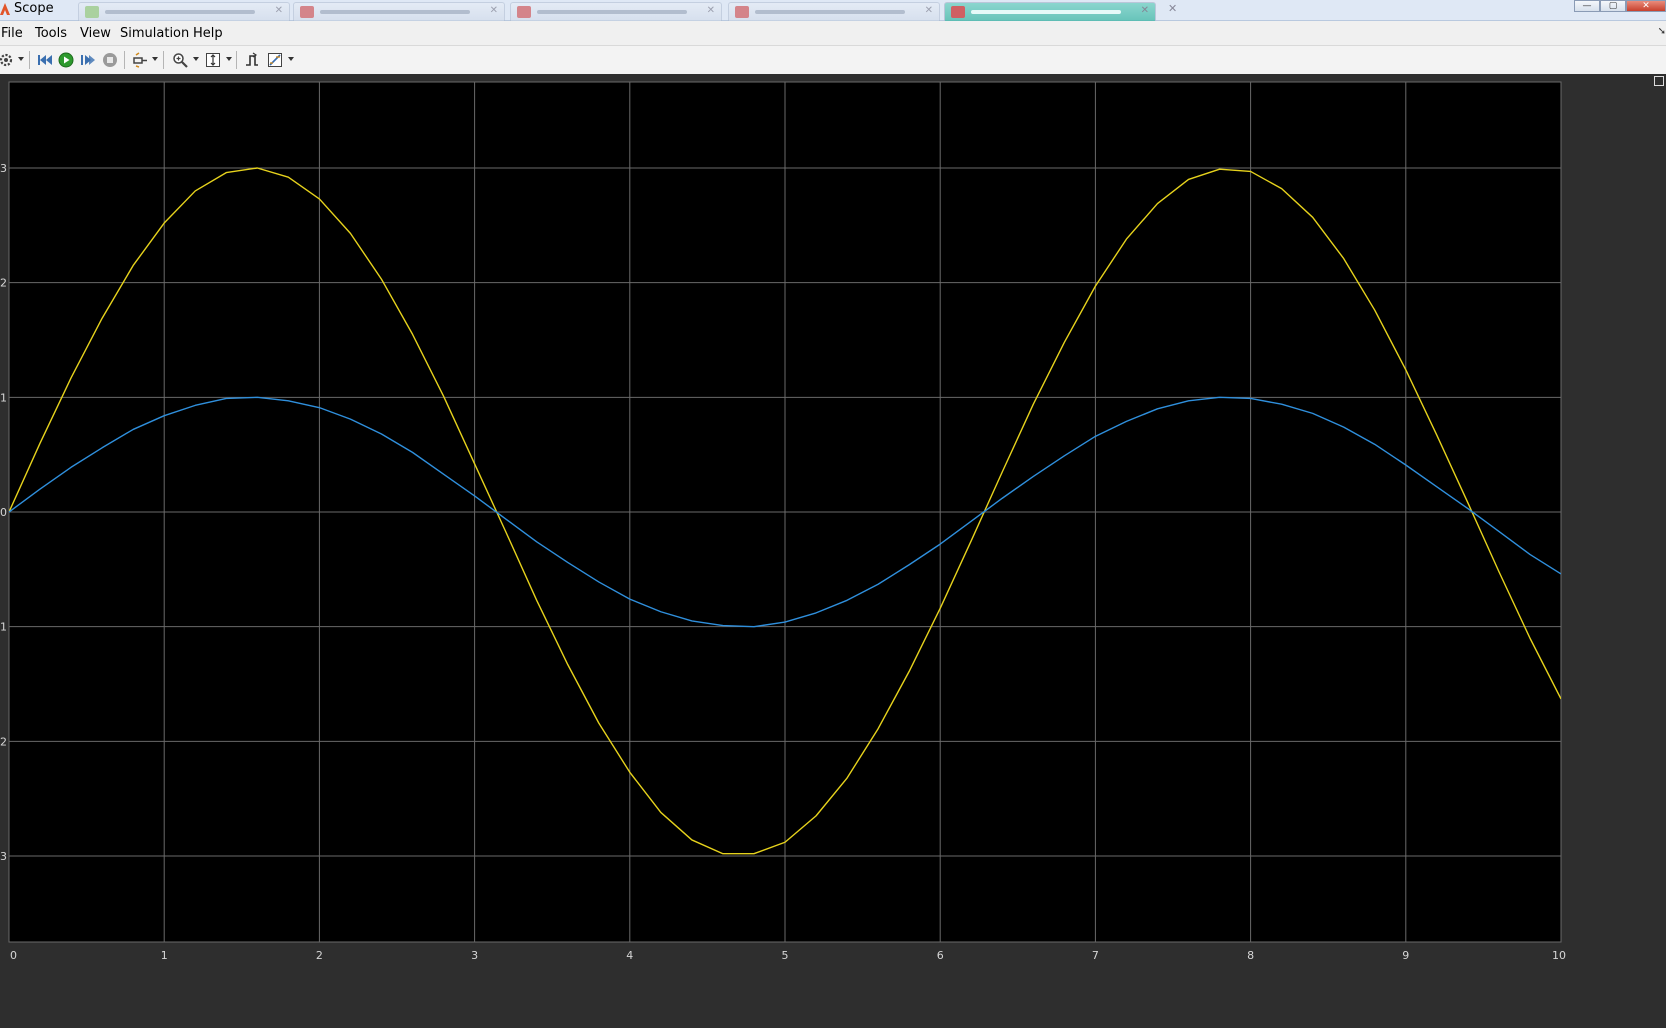 The width and height of the screenshot is (1666, 1028). Describe the element at coordinates (3, 512) in the screenshot. I see `y-tick-label: 0` at that location.